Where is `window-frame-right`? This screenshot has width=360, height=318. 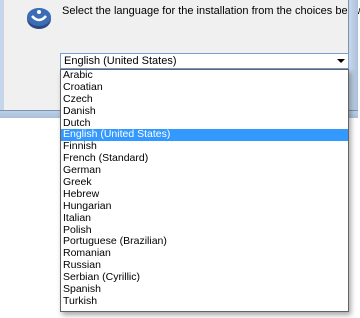 window-frame-right is located at coordinates (353, 58).